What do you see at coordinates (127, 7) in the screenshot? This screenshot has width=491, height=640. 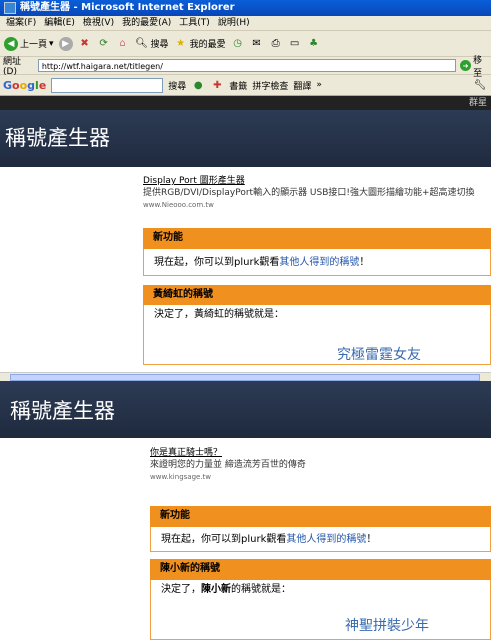 I see `window-title: 稱號產生器 - Microsoft Internet Explorer` at bounding box center [127, 7].